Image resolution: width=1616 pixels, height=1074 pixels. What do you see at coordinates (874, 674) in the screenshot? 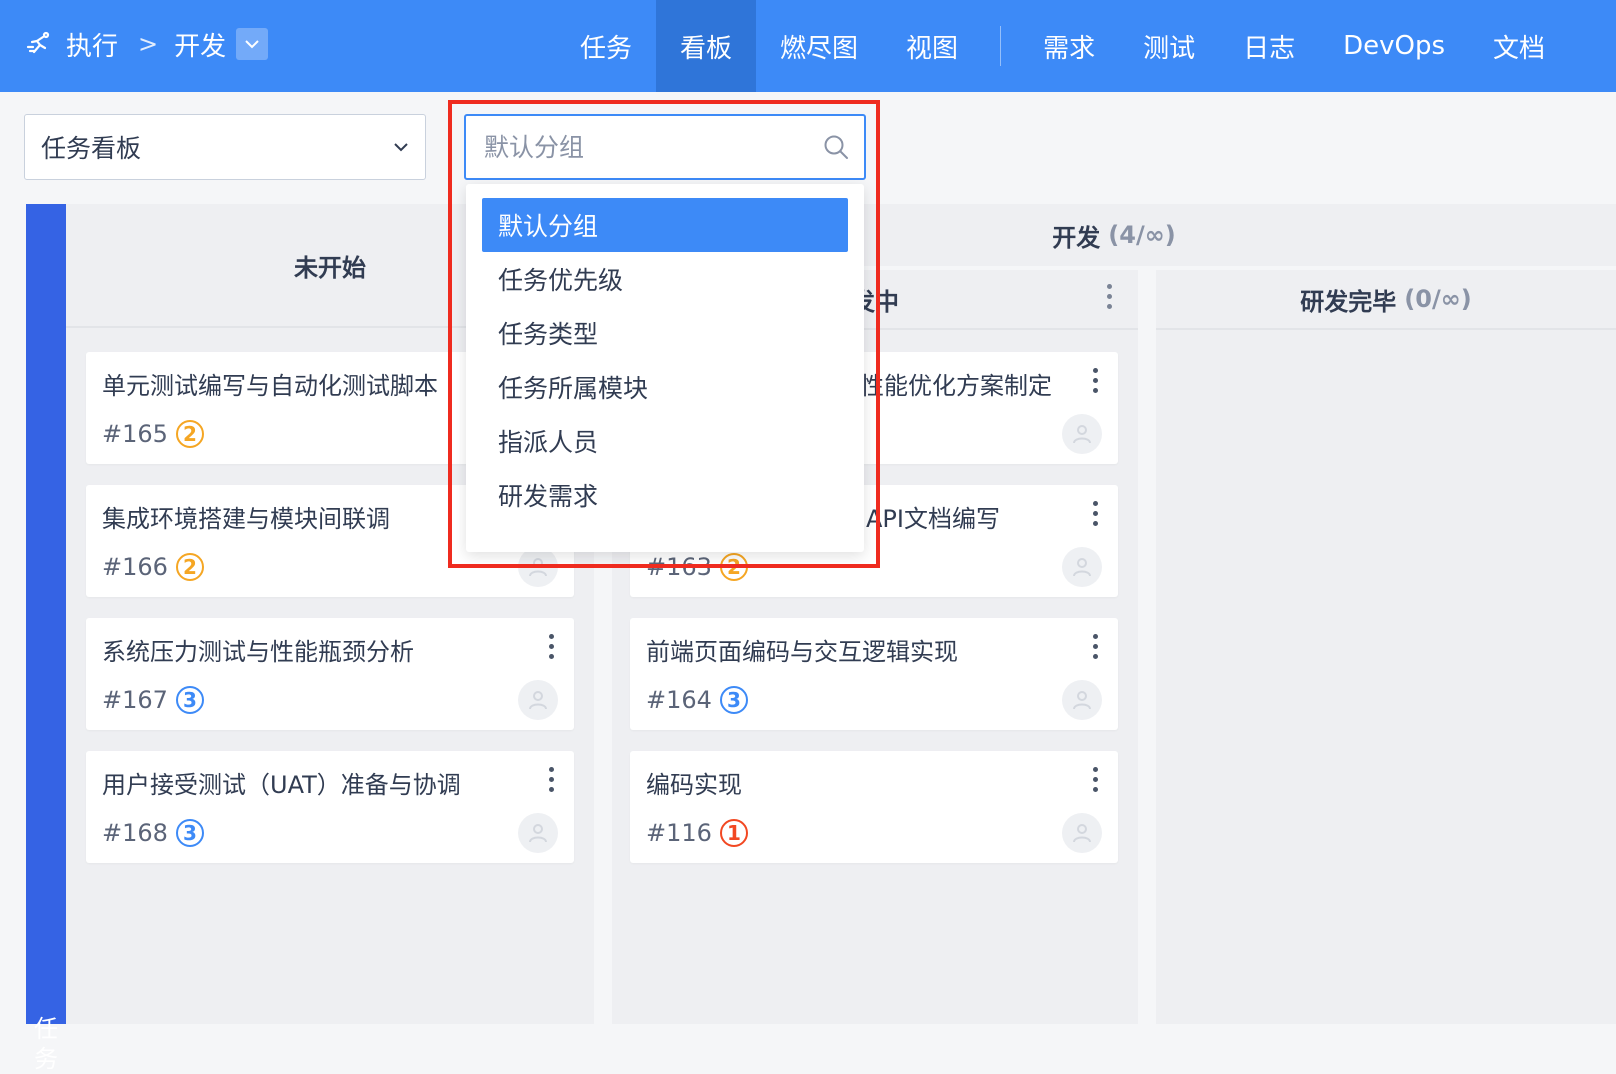
I see `task-card: 前端页面编码与交互逻辑实现 #164 3` at bounding box center [874, 674].